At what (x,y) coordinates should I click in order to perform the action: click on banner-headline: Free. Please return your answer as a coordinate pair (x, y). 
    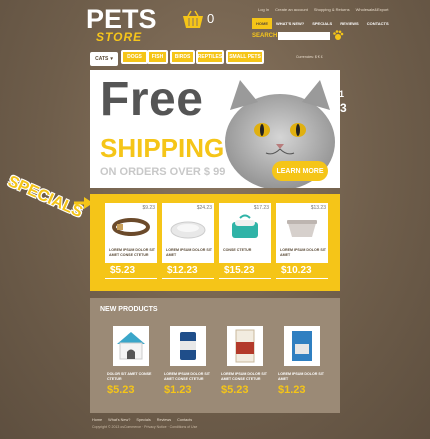
    Looking at the image, I should click on (152, 99).